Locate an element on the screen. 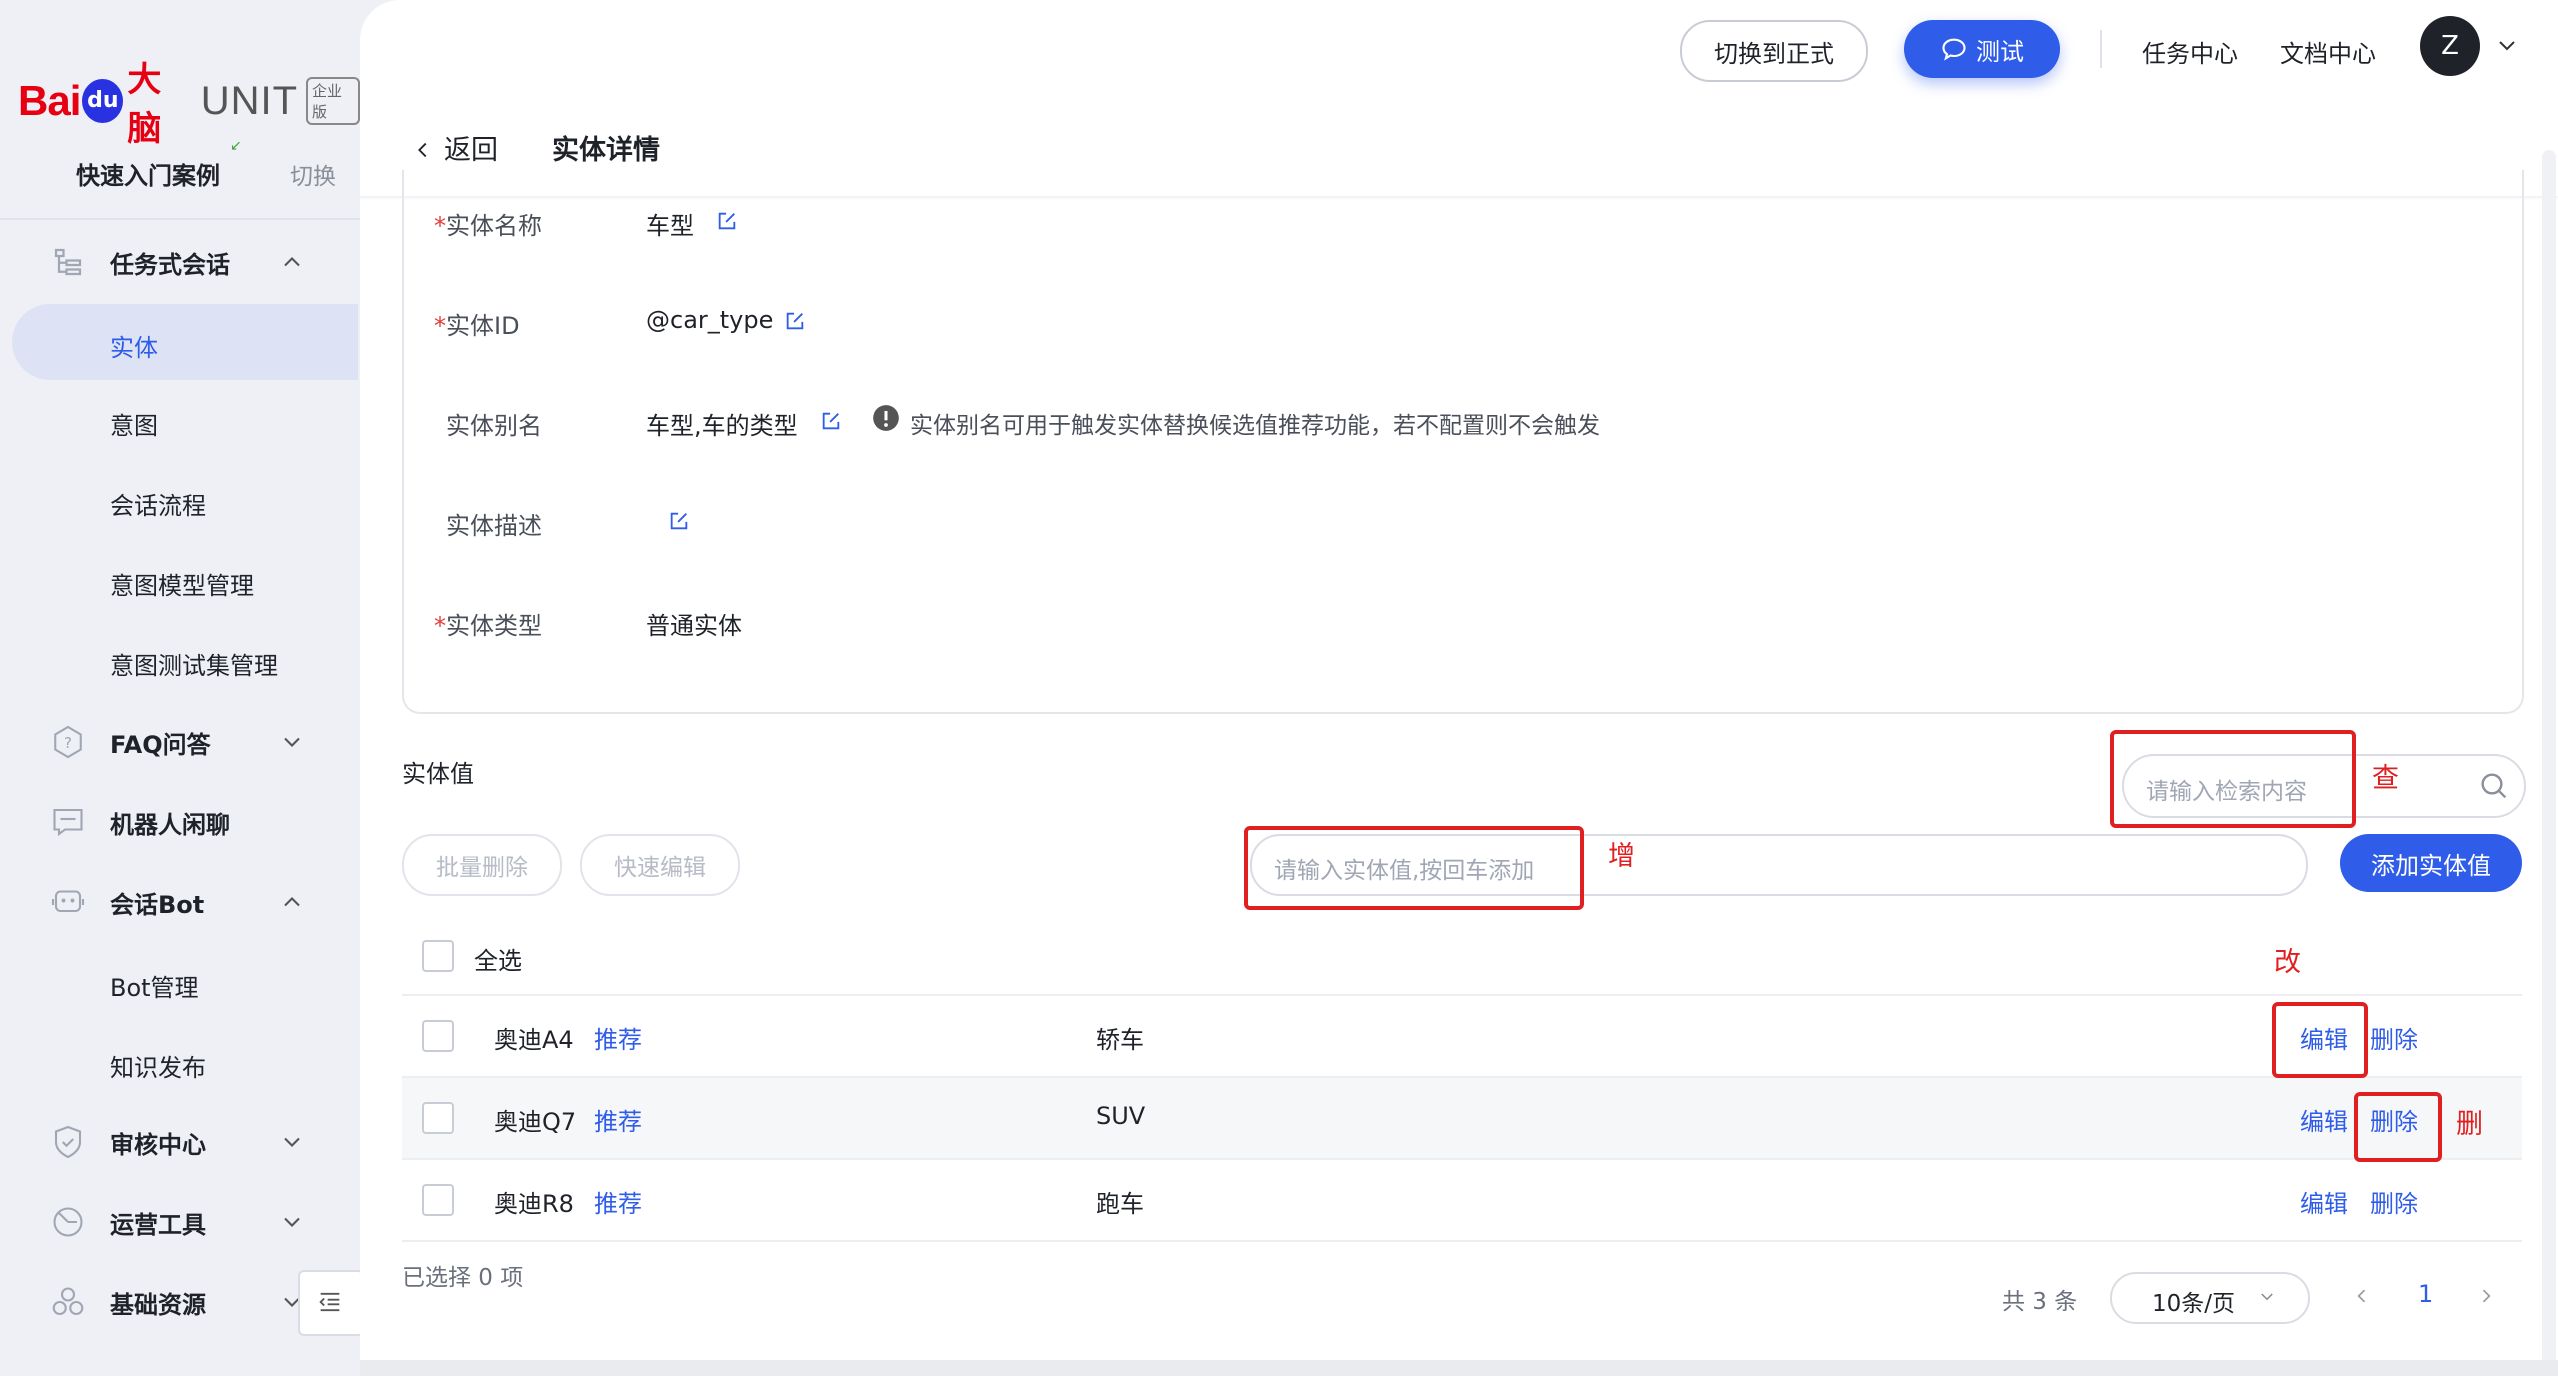 This screenshot has width=2558, height=1376. selected-count: 已选择 0 项 is located at coordinates (463, 1278).